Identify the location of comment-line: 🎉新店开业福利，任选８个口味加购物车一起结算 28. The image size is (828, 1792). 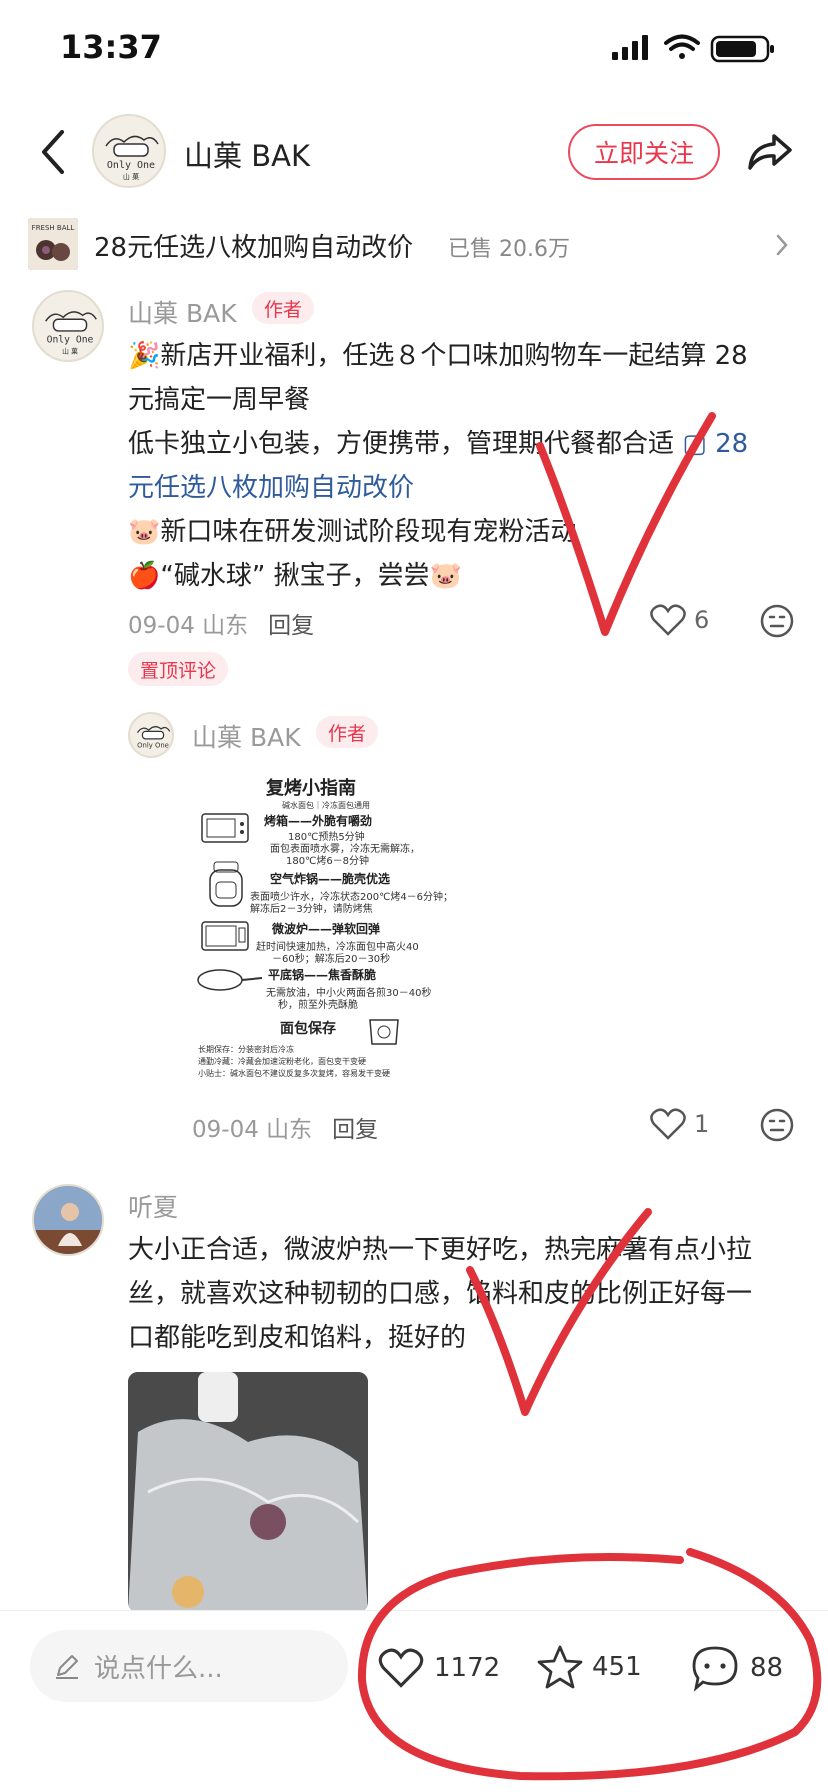
(438, 356).